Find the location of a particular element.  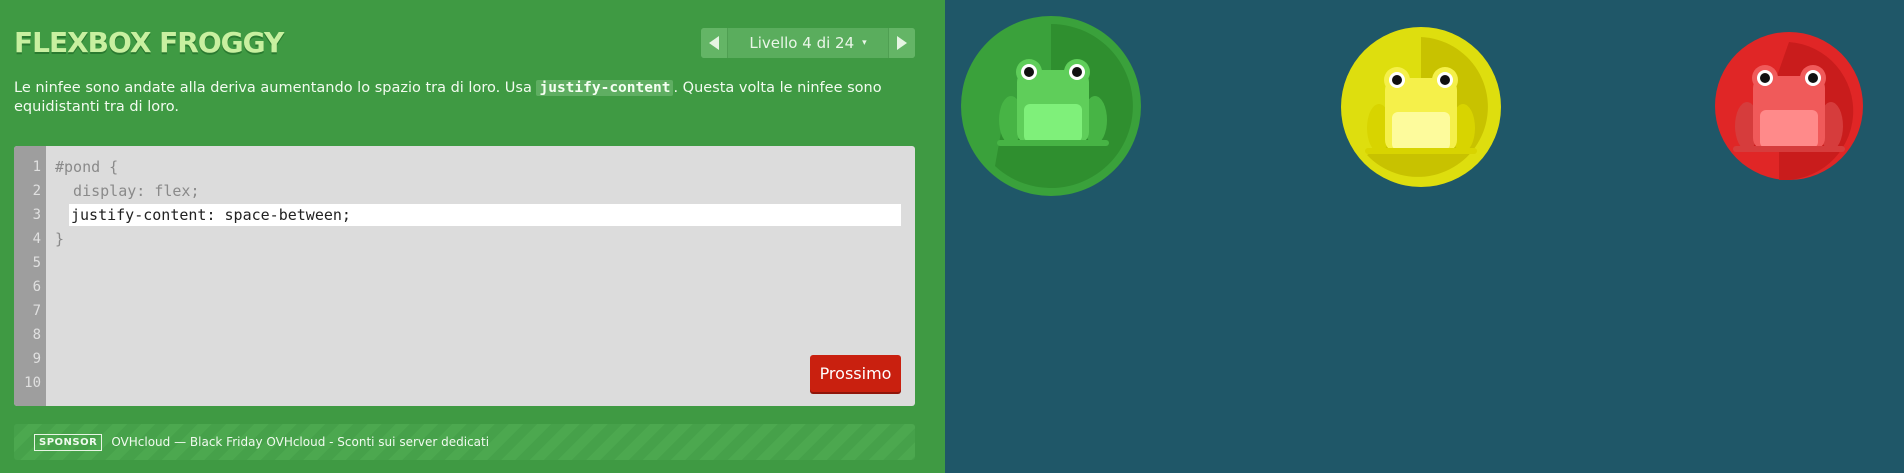

arrow-left-icon is located at coordinates (714, 43).